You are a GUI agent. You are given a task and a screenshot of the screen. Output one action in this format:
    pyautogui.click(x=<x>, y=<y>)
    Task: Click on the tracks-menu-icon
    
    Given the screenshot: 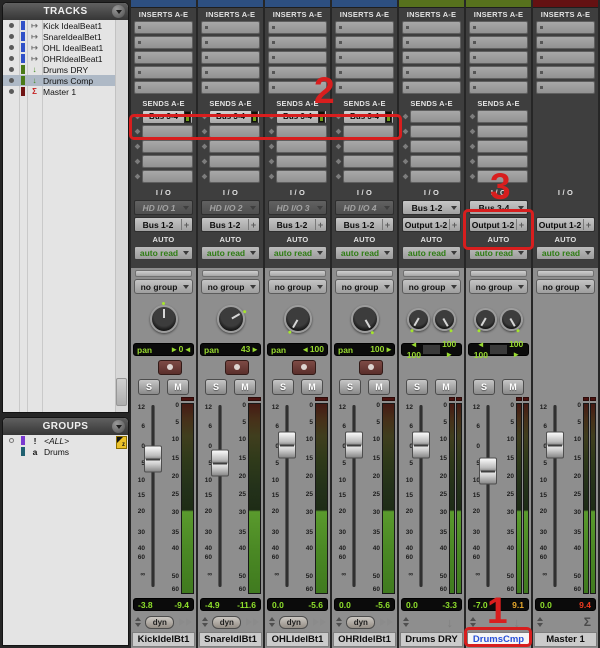 What is the action you would take?
    pyautogui.click(x=118, y=11)
    